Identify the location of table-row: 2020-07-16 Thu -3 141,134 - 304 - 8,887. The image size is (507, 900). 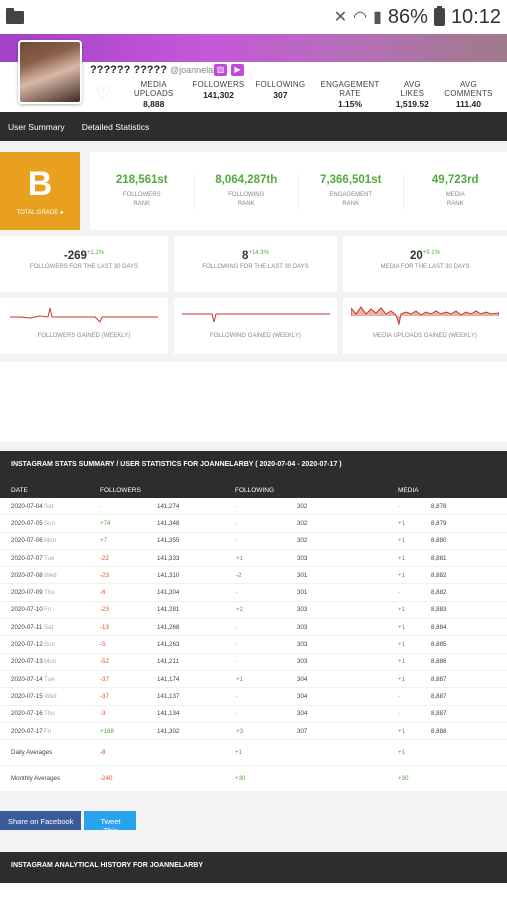
(253, 714).